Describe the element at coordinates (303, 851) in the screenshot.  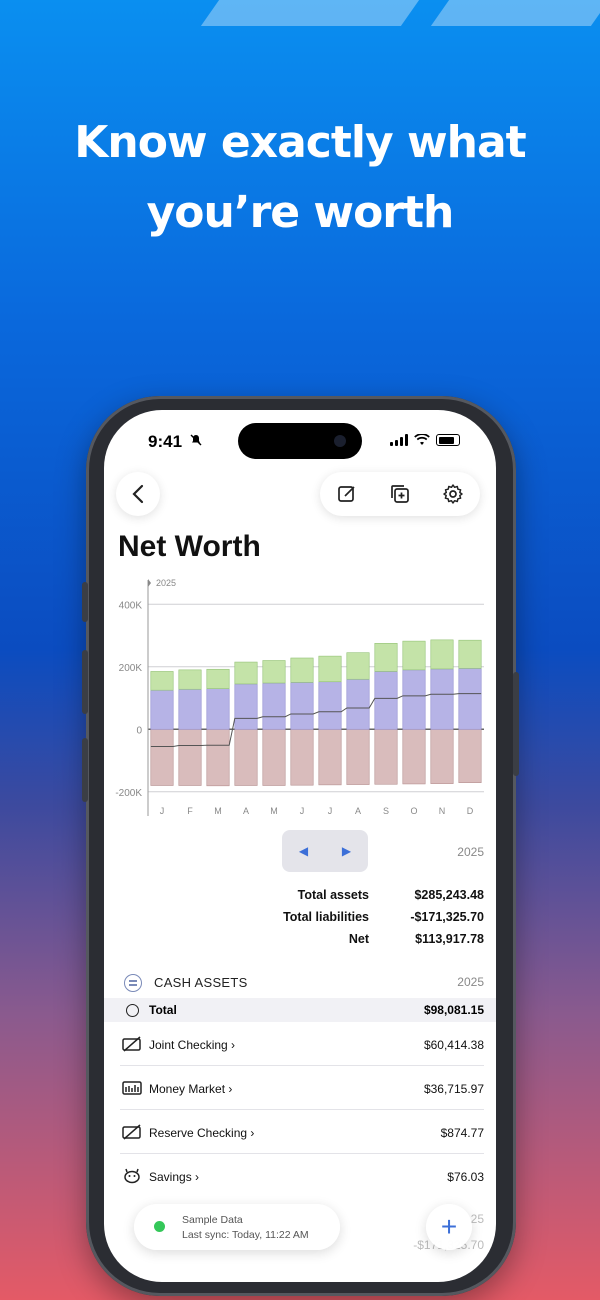
I see `previous-period-button: ◀` at that location.